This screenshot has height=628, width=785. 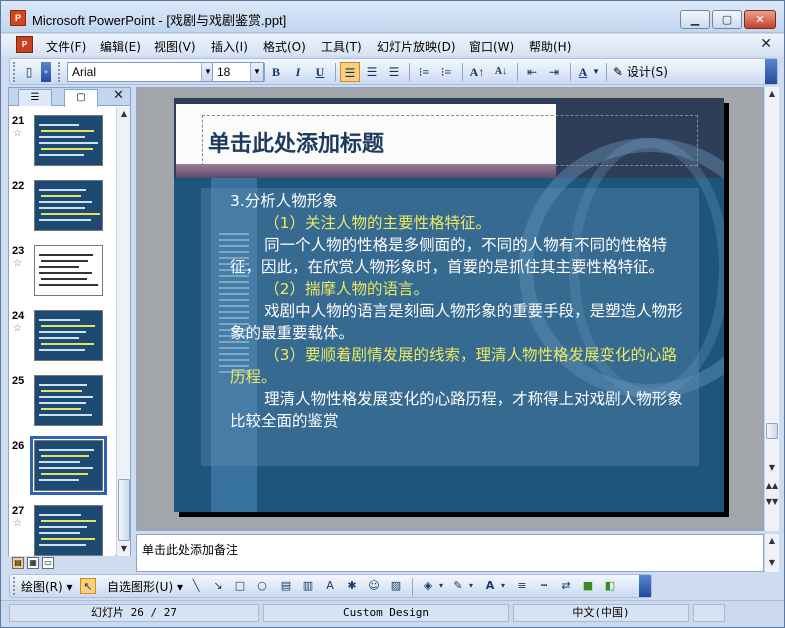 What do you see at coordinates (341, 46) in the screenshot?
I see `menu-tools: 工具(T)` at bounding box center [341, 46].